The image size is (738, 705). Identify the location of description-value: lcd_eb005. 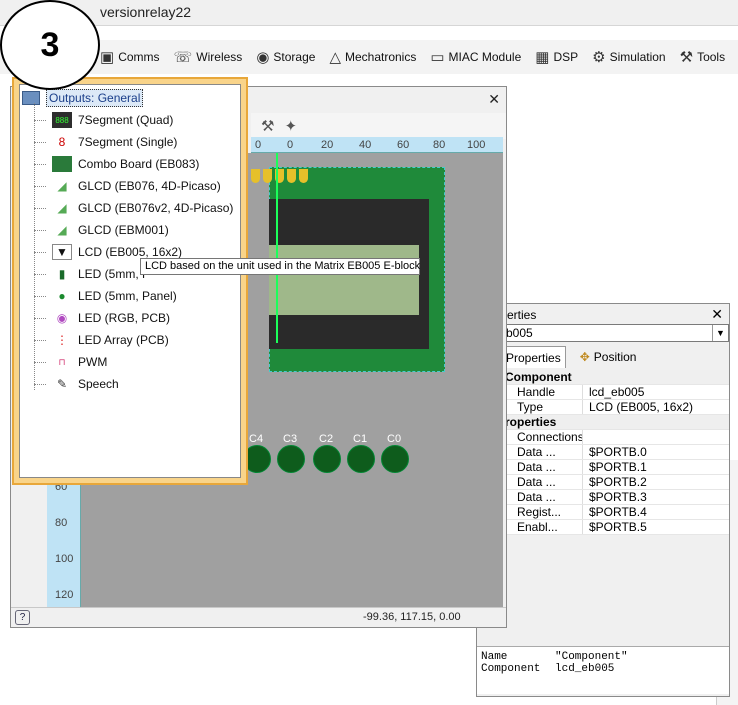
(585, 669).